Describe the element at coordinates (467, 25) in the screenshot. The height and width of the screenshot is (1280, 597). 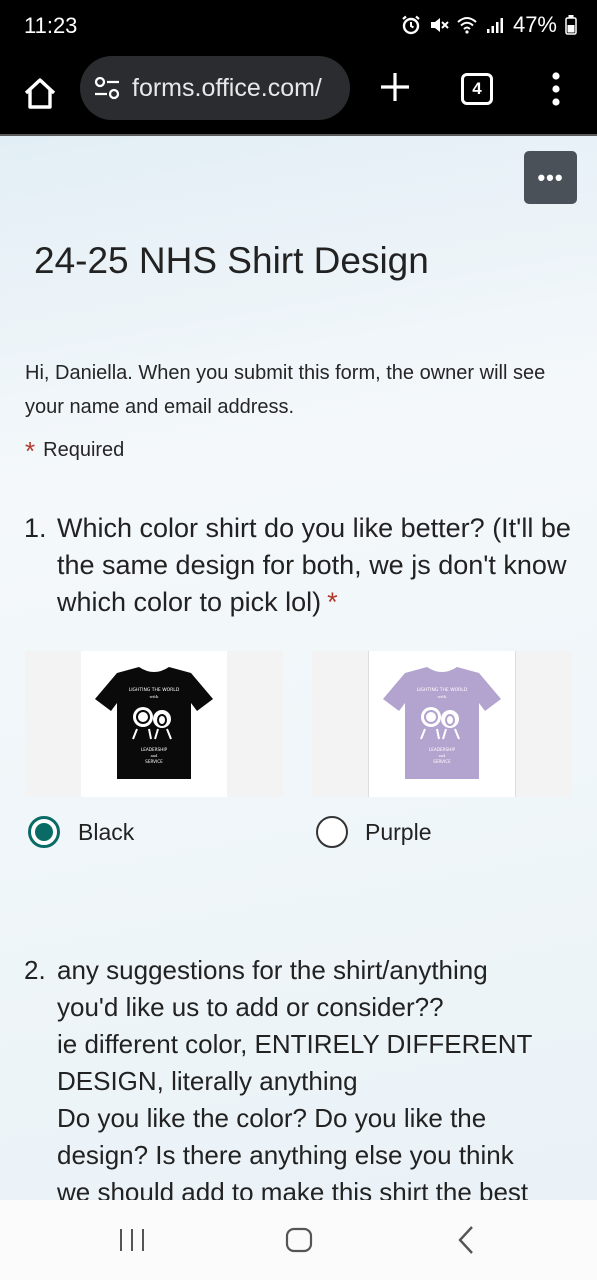
I see `wifi-icon` at that location.